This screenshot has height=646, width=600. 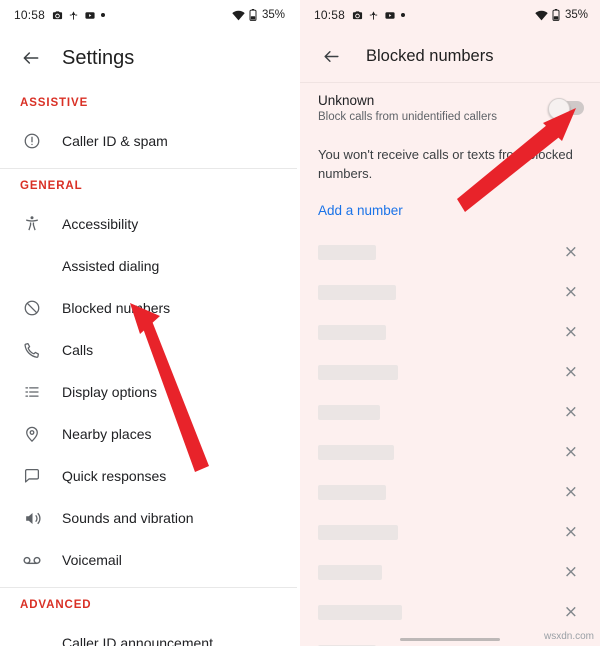 I want to click on sidebar-item-accessibility: Accessibility, so click(x=148, y=224).